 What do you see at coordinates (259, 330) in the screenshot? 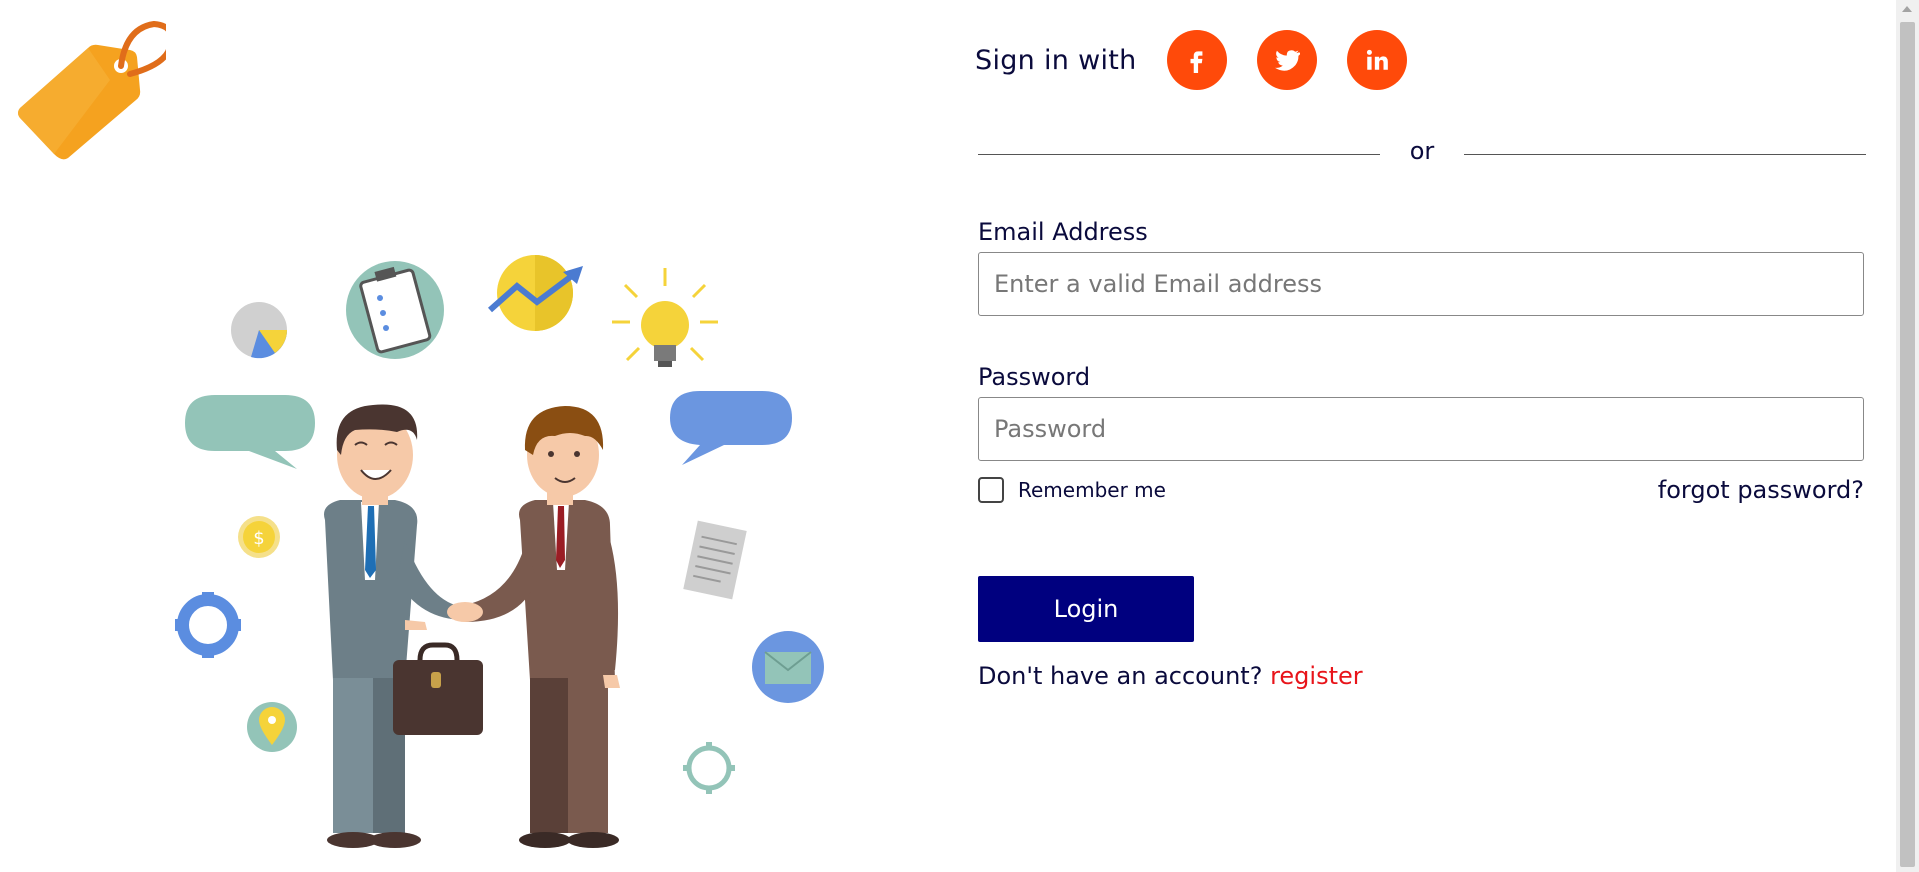
I see `pie-chart-icon` at bounding box center [259, 330].